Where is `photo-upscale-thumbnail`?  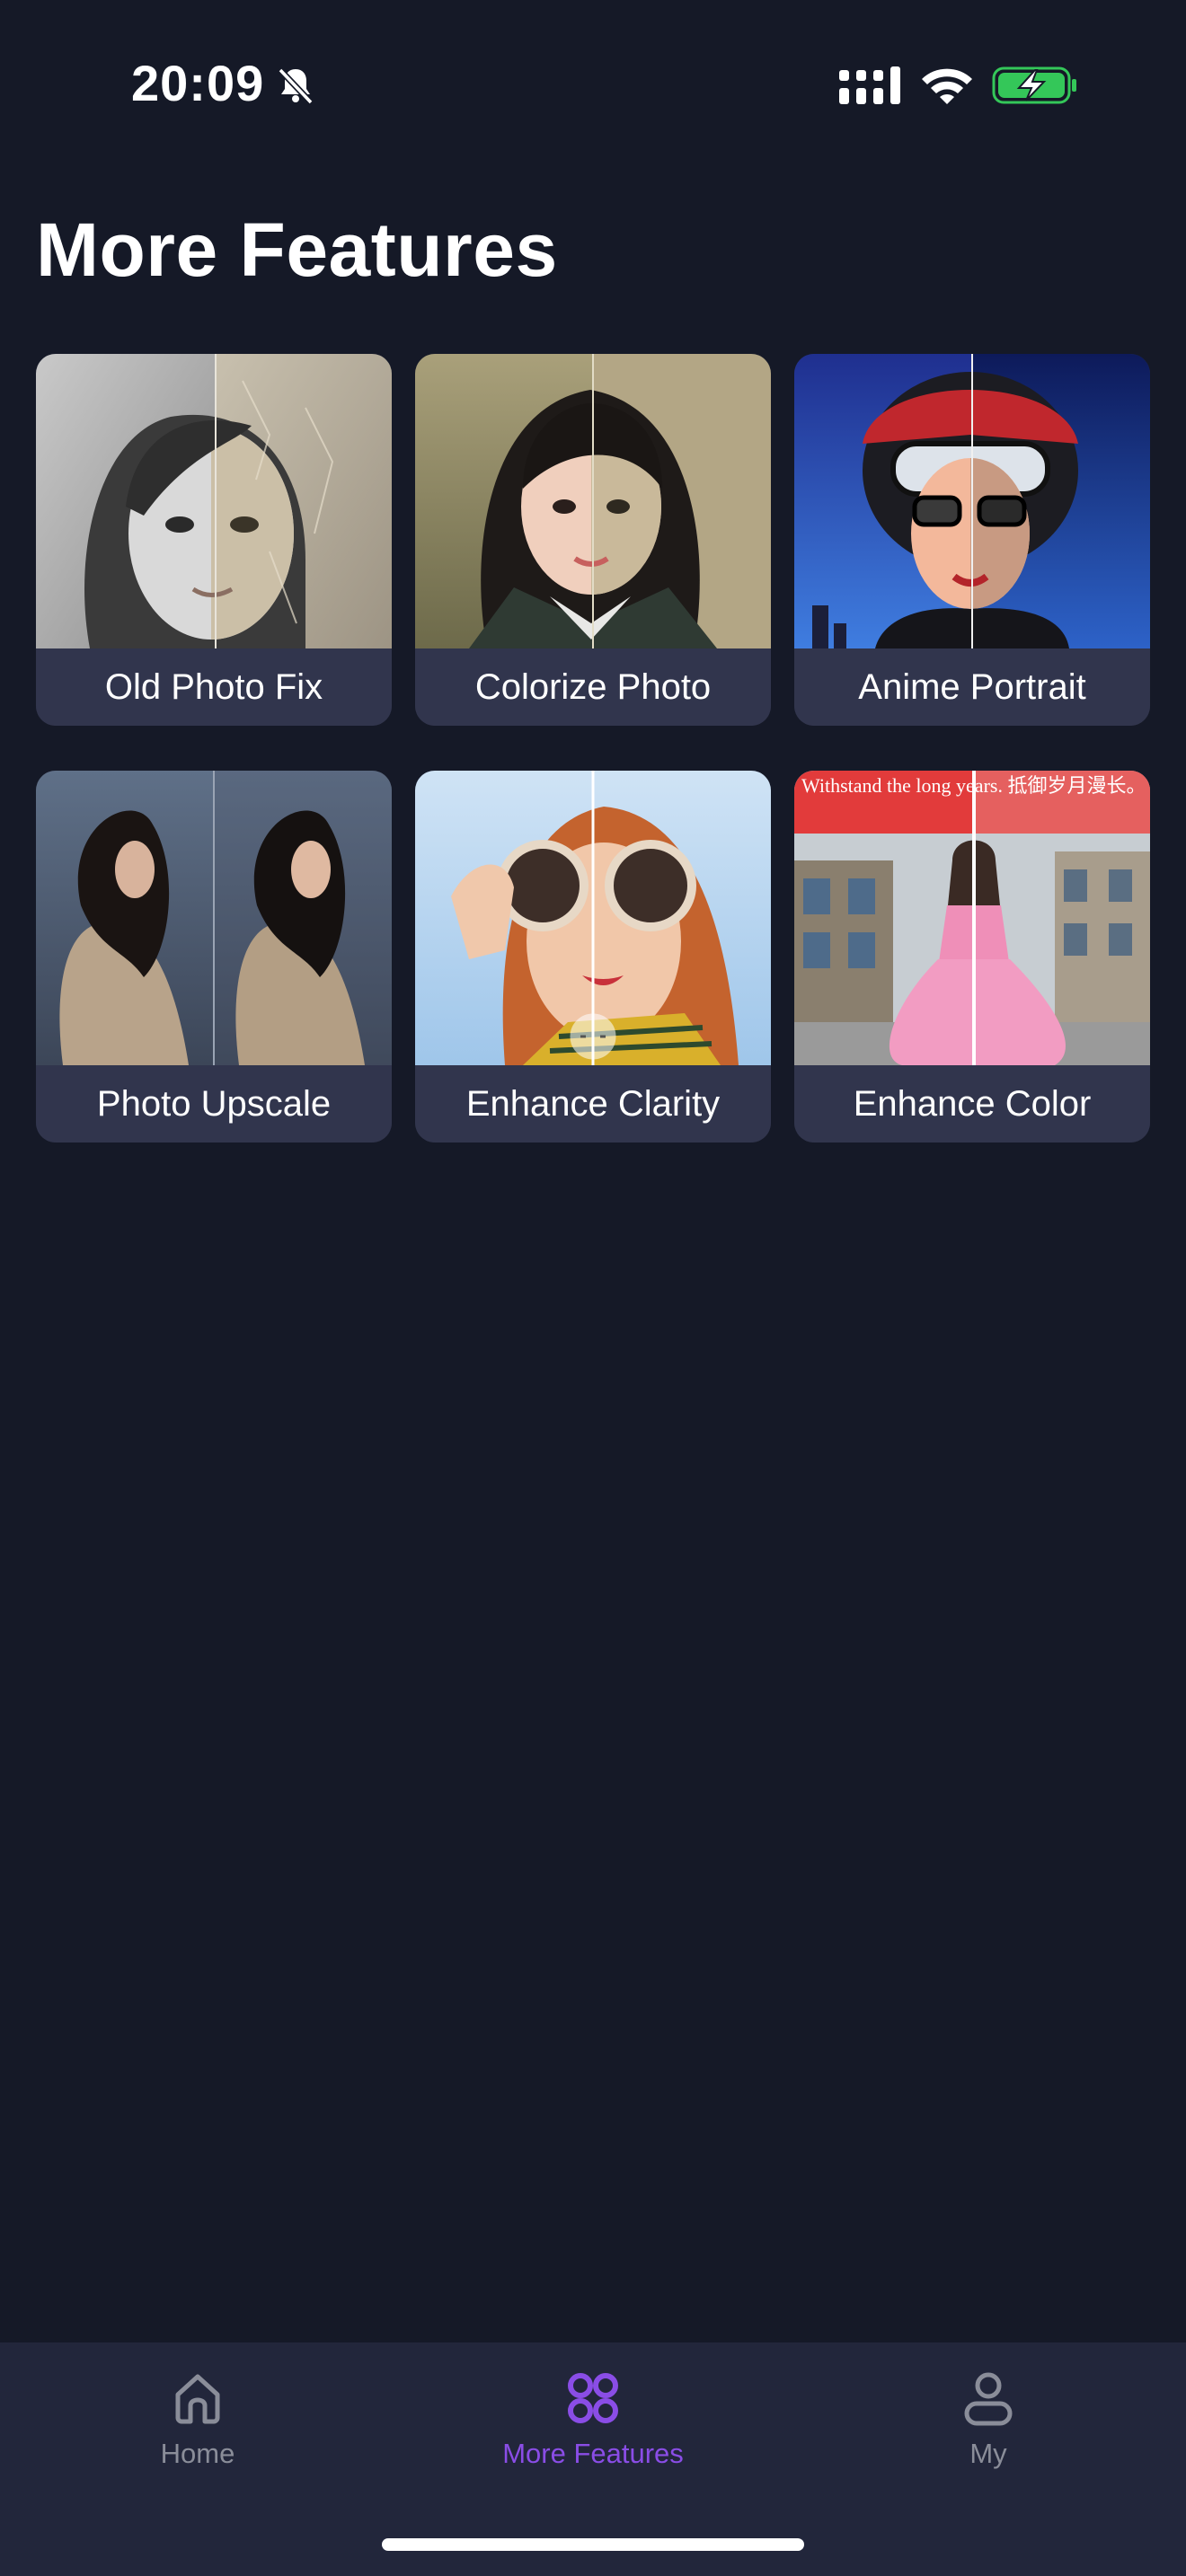 photo-upscale-thumbnail is located at coordinates (214, 918).